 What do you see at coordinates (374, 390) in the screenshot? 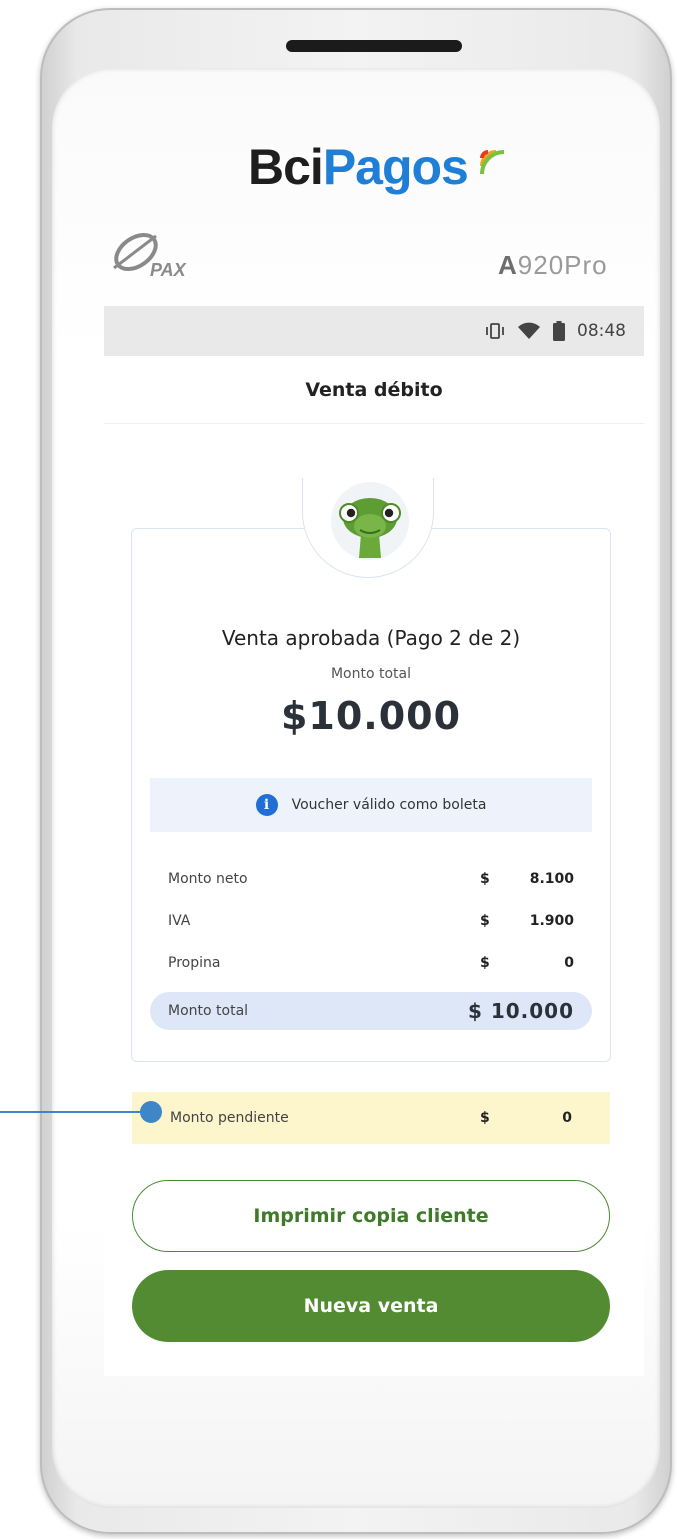
I see `app-bar-title: Venta débito` at bounding box center [374, 390].